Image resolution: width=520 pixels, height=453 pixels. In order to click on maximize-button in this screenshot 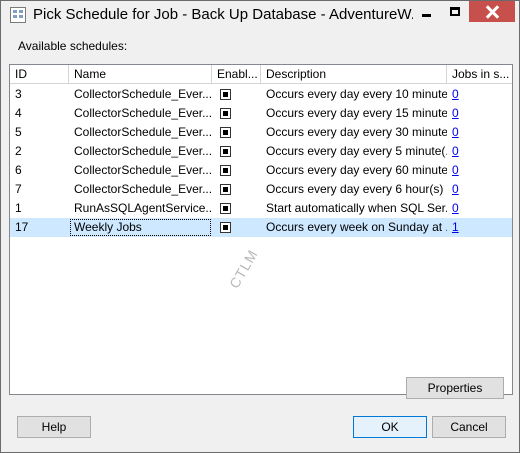, I will do `click(454, 11)`.